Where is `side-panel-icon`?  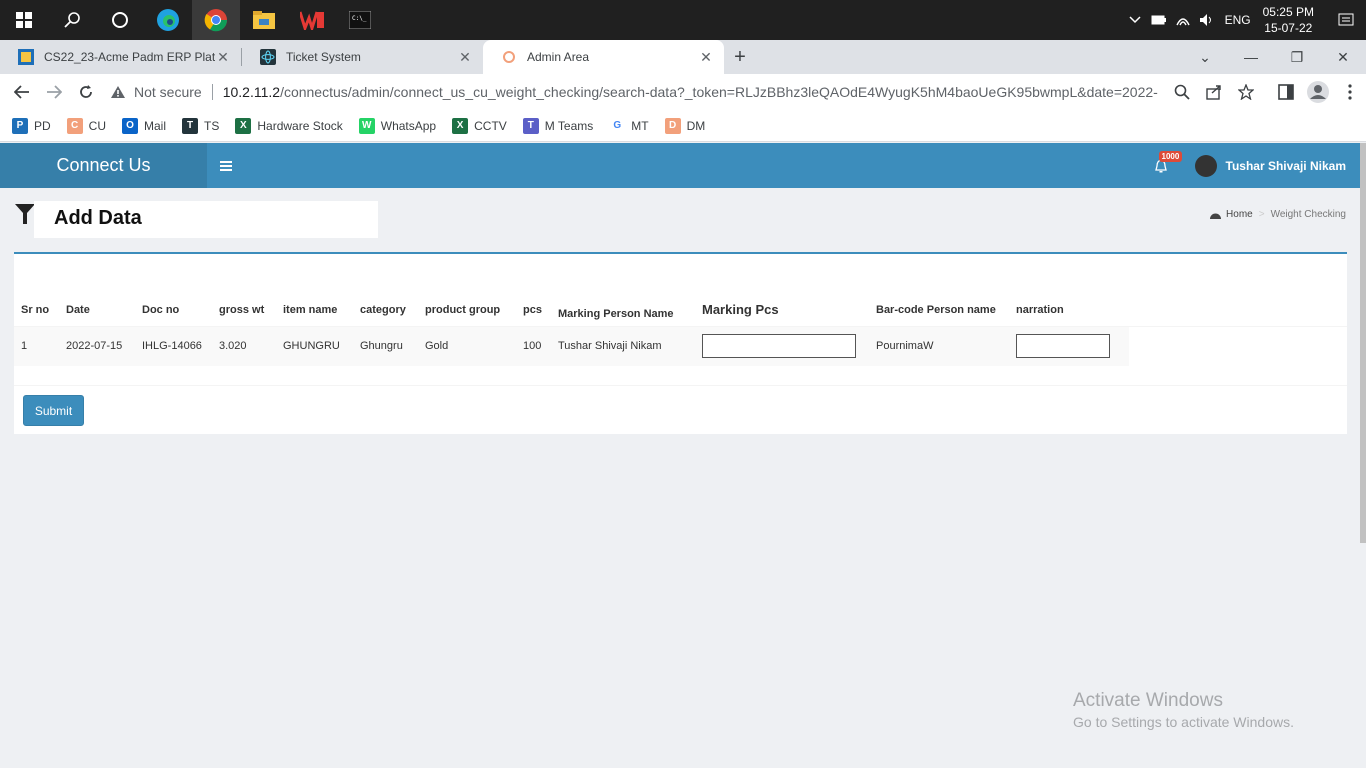 side-panel-icon is located at coordinates (1286, 92).